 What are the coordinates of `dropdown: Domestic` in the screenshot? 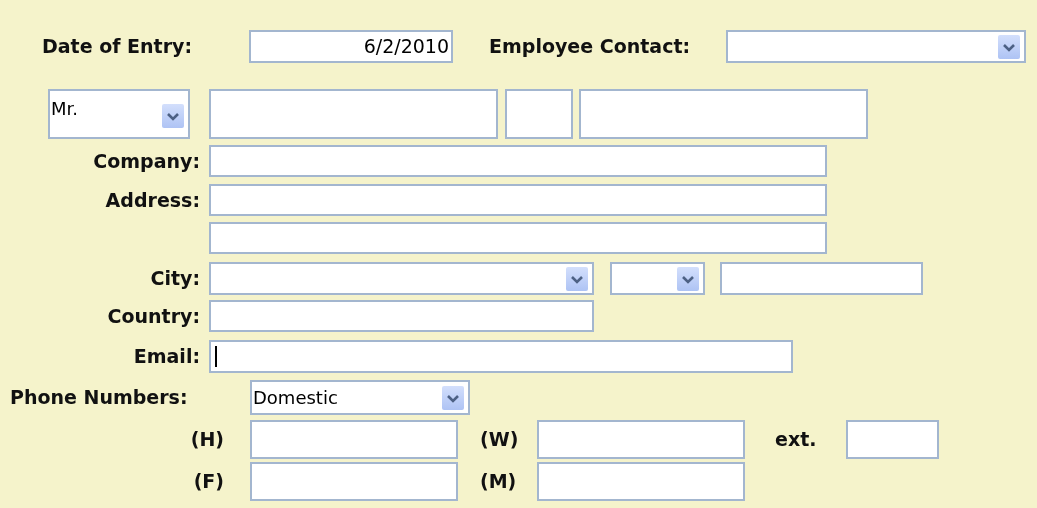 It's located at (360, 397).